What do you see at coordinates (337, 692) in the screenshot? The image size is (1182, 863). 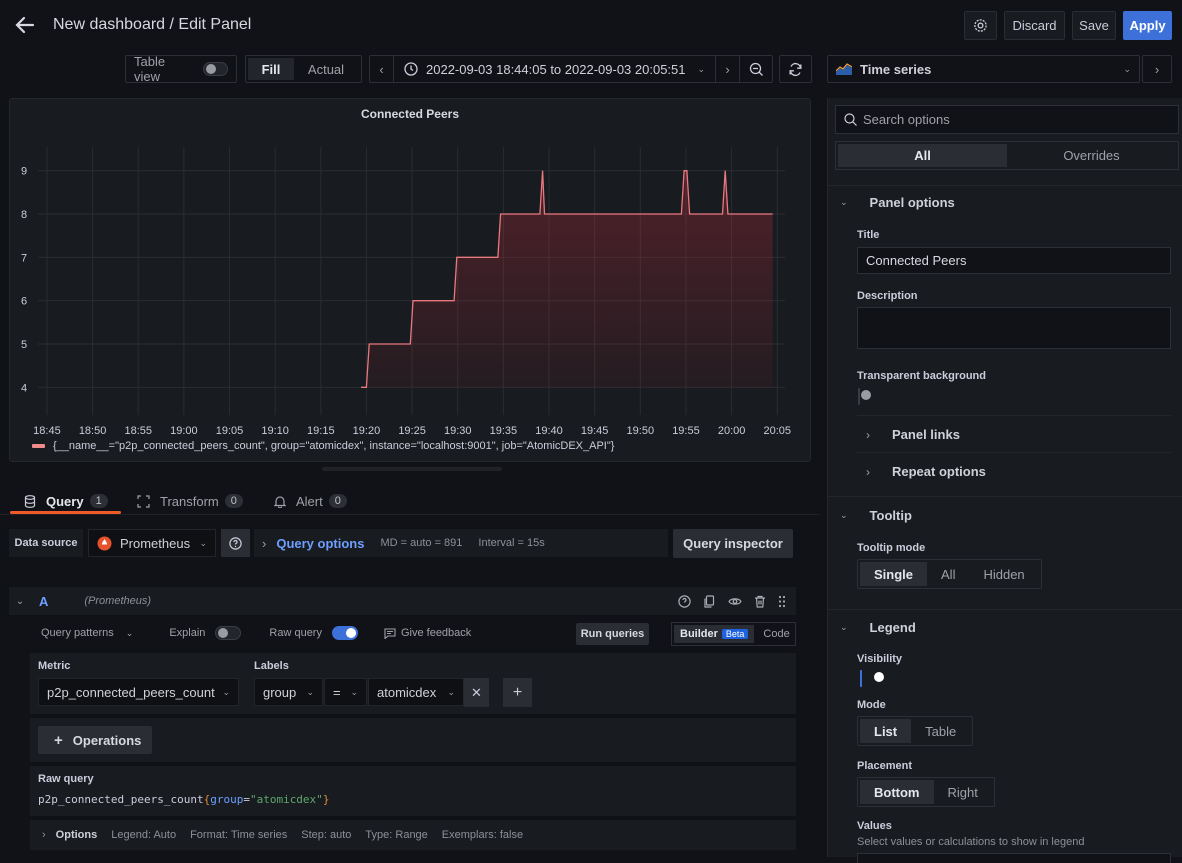 I see `label-operator-value: =` at bounding box center [337, 692].